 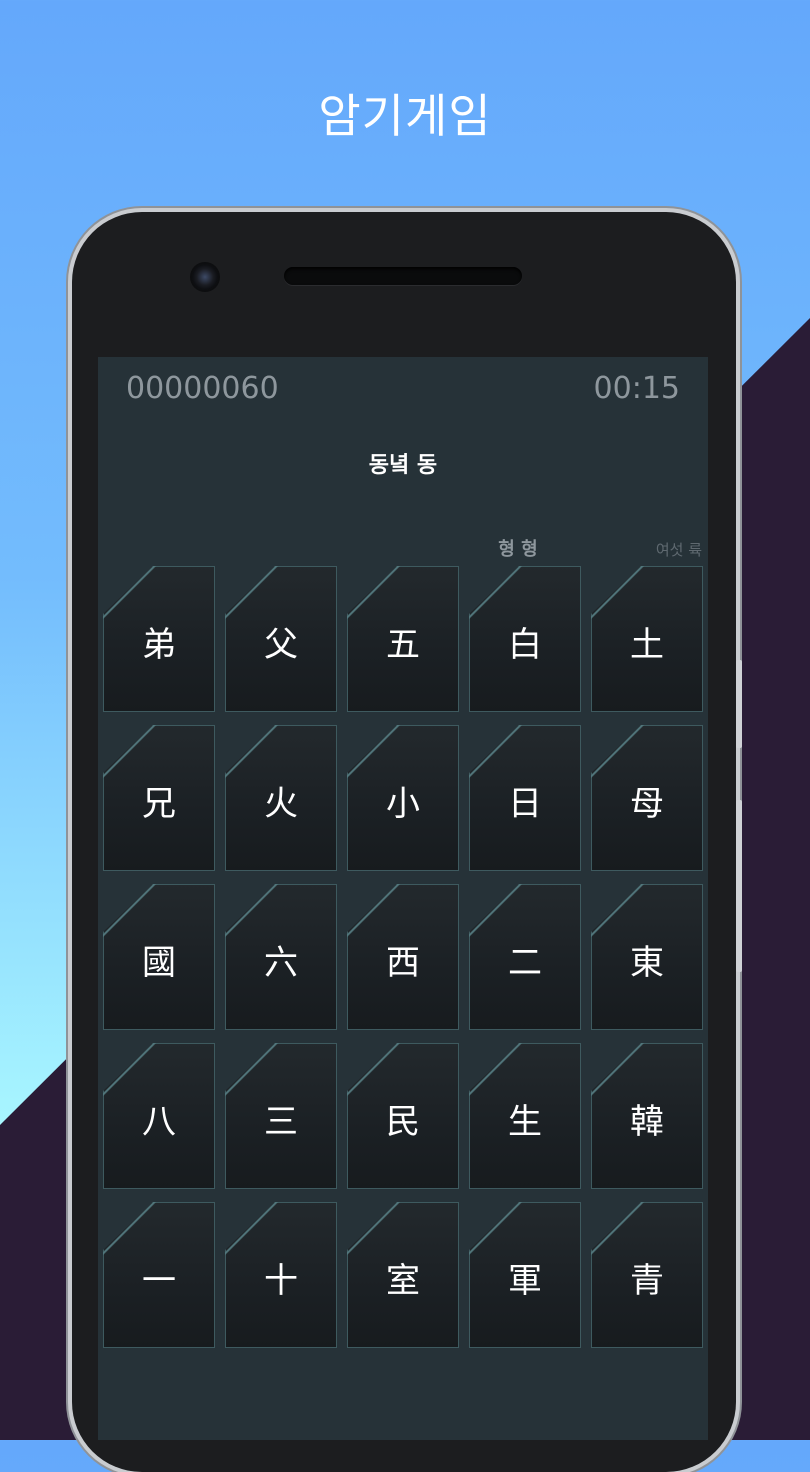 I want to click on hanja-character: 十, so click(x=281, y=1280).